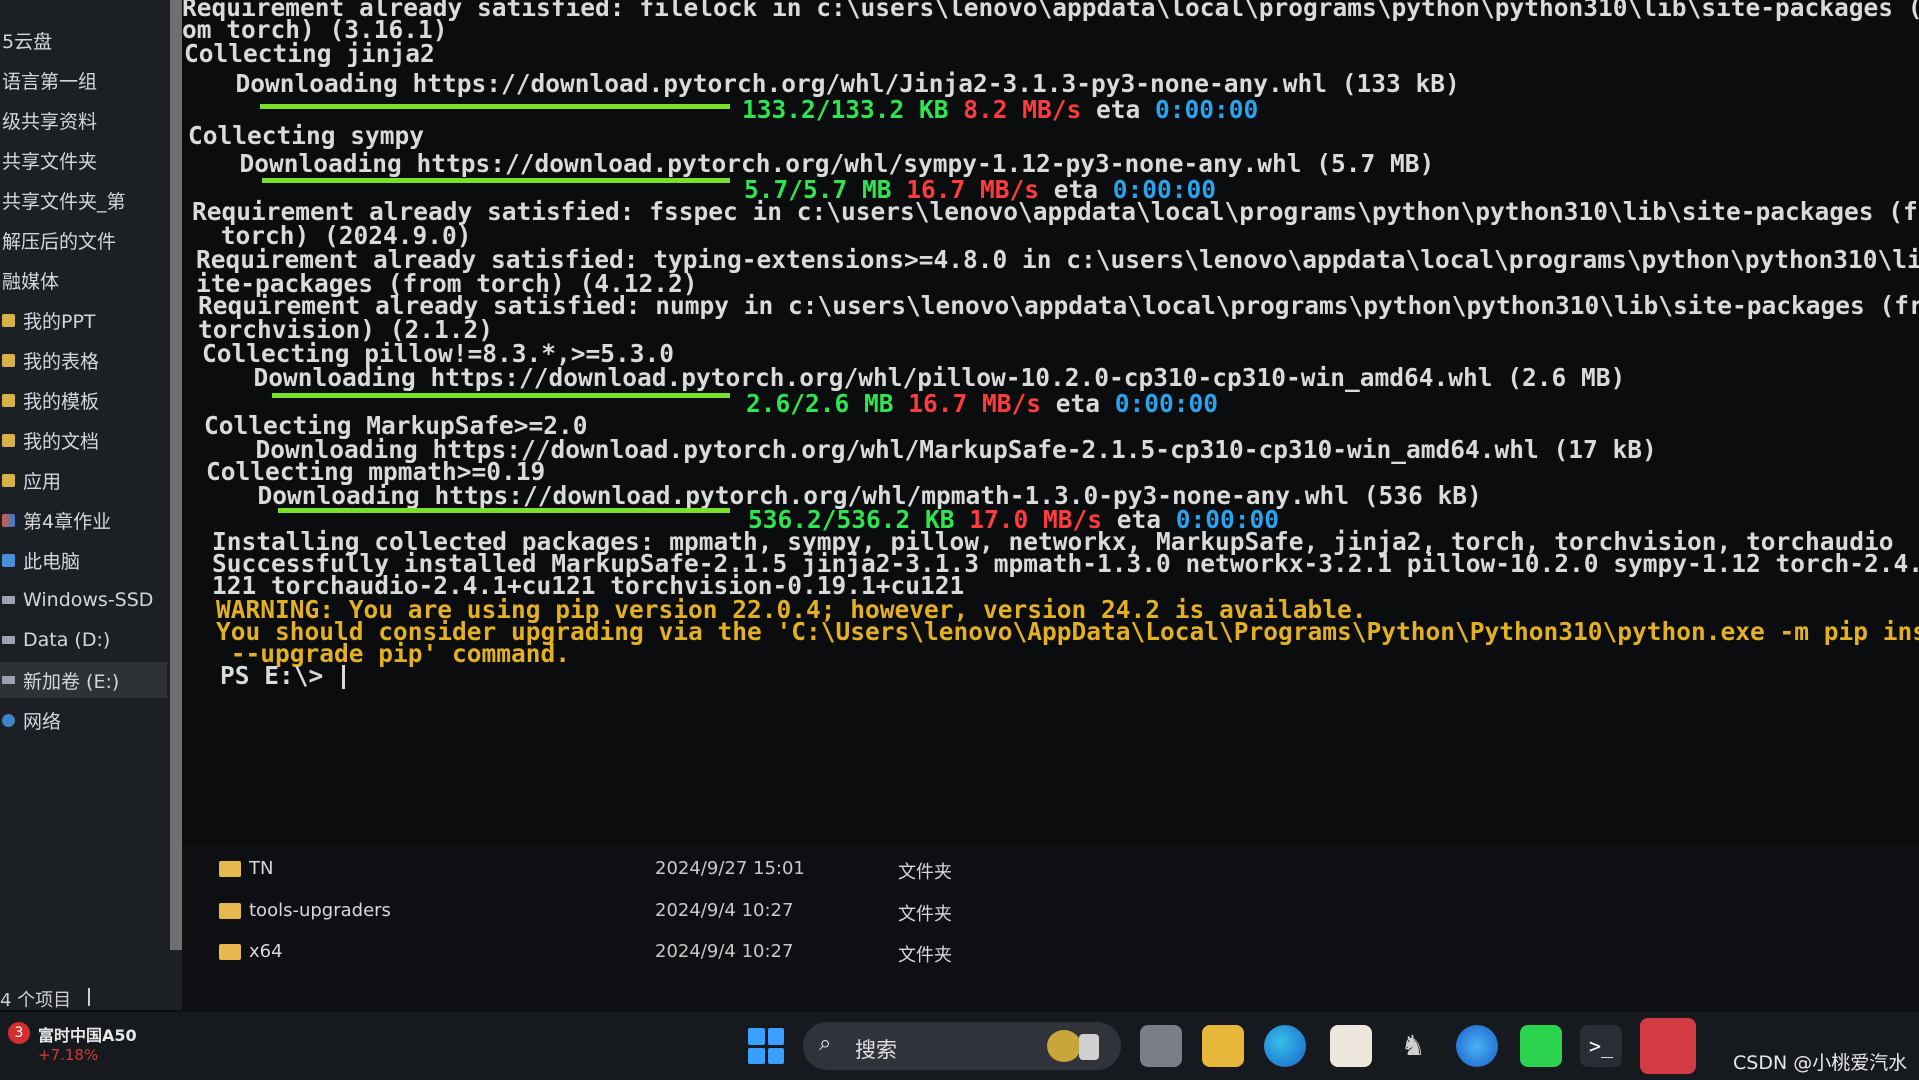 The width and height of the screenshot is (1919, 1080). Describe the element at coordinates (71, 681) in the screenshot. I see `sidebar-item-label: 新加卷 (E:)` at that location.